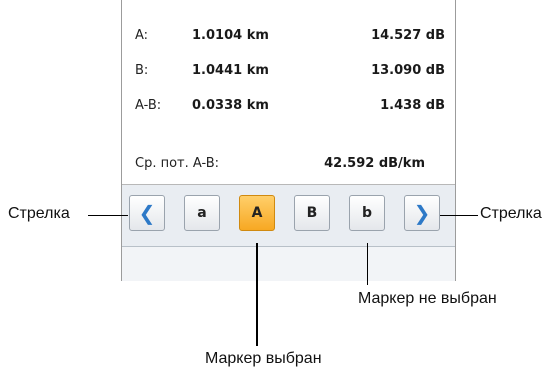 This screenshot has width=560, height=373. Describe the element at coordinates (374, 163) in the screenshot. I see `average-loss-value: 42.592 dB/km` at that location.